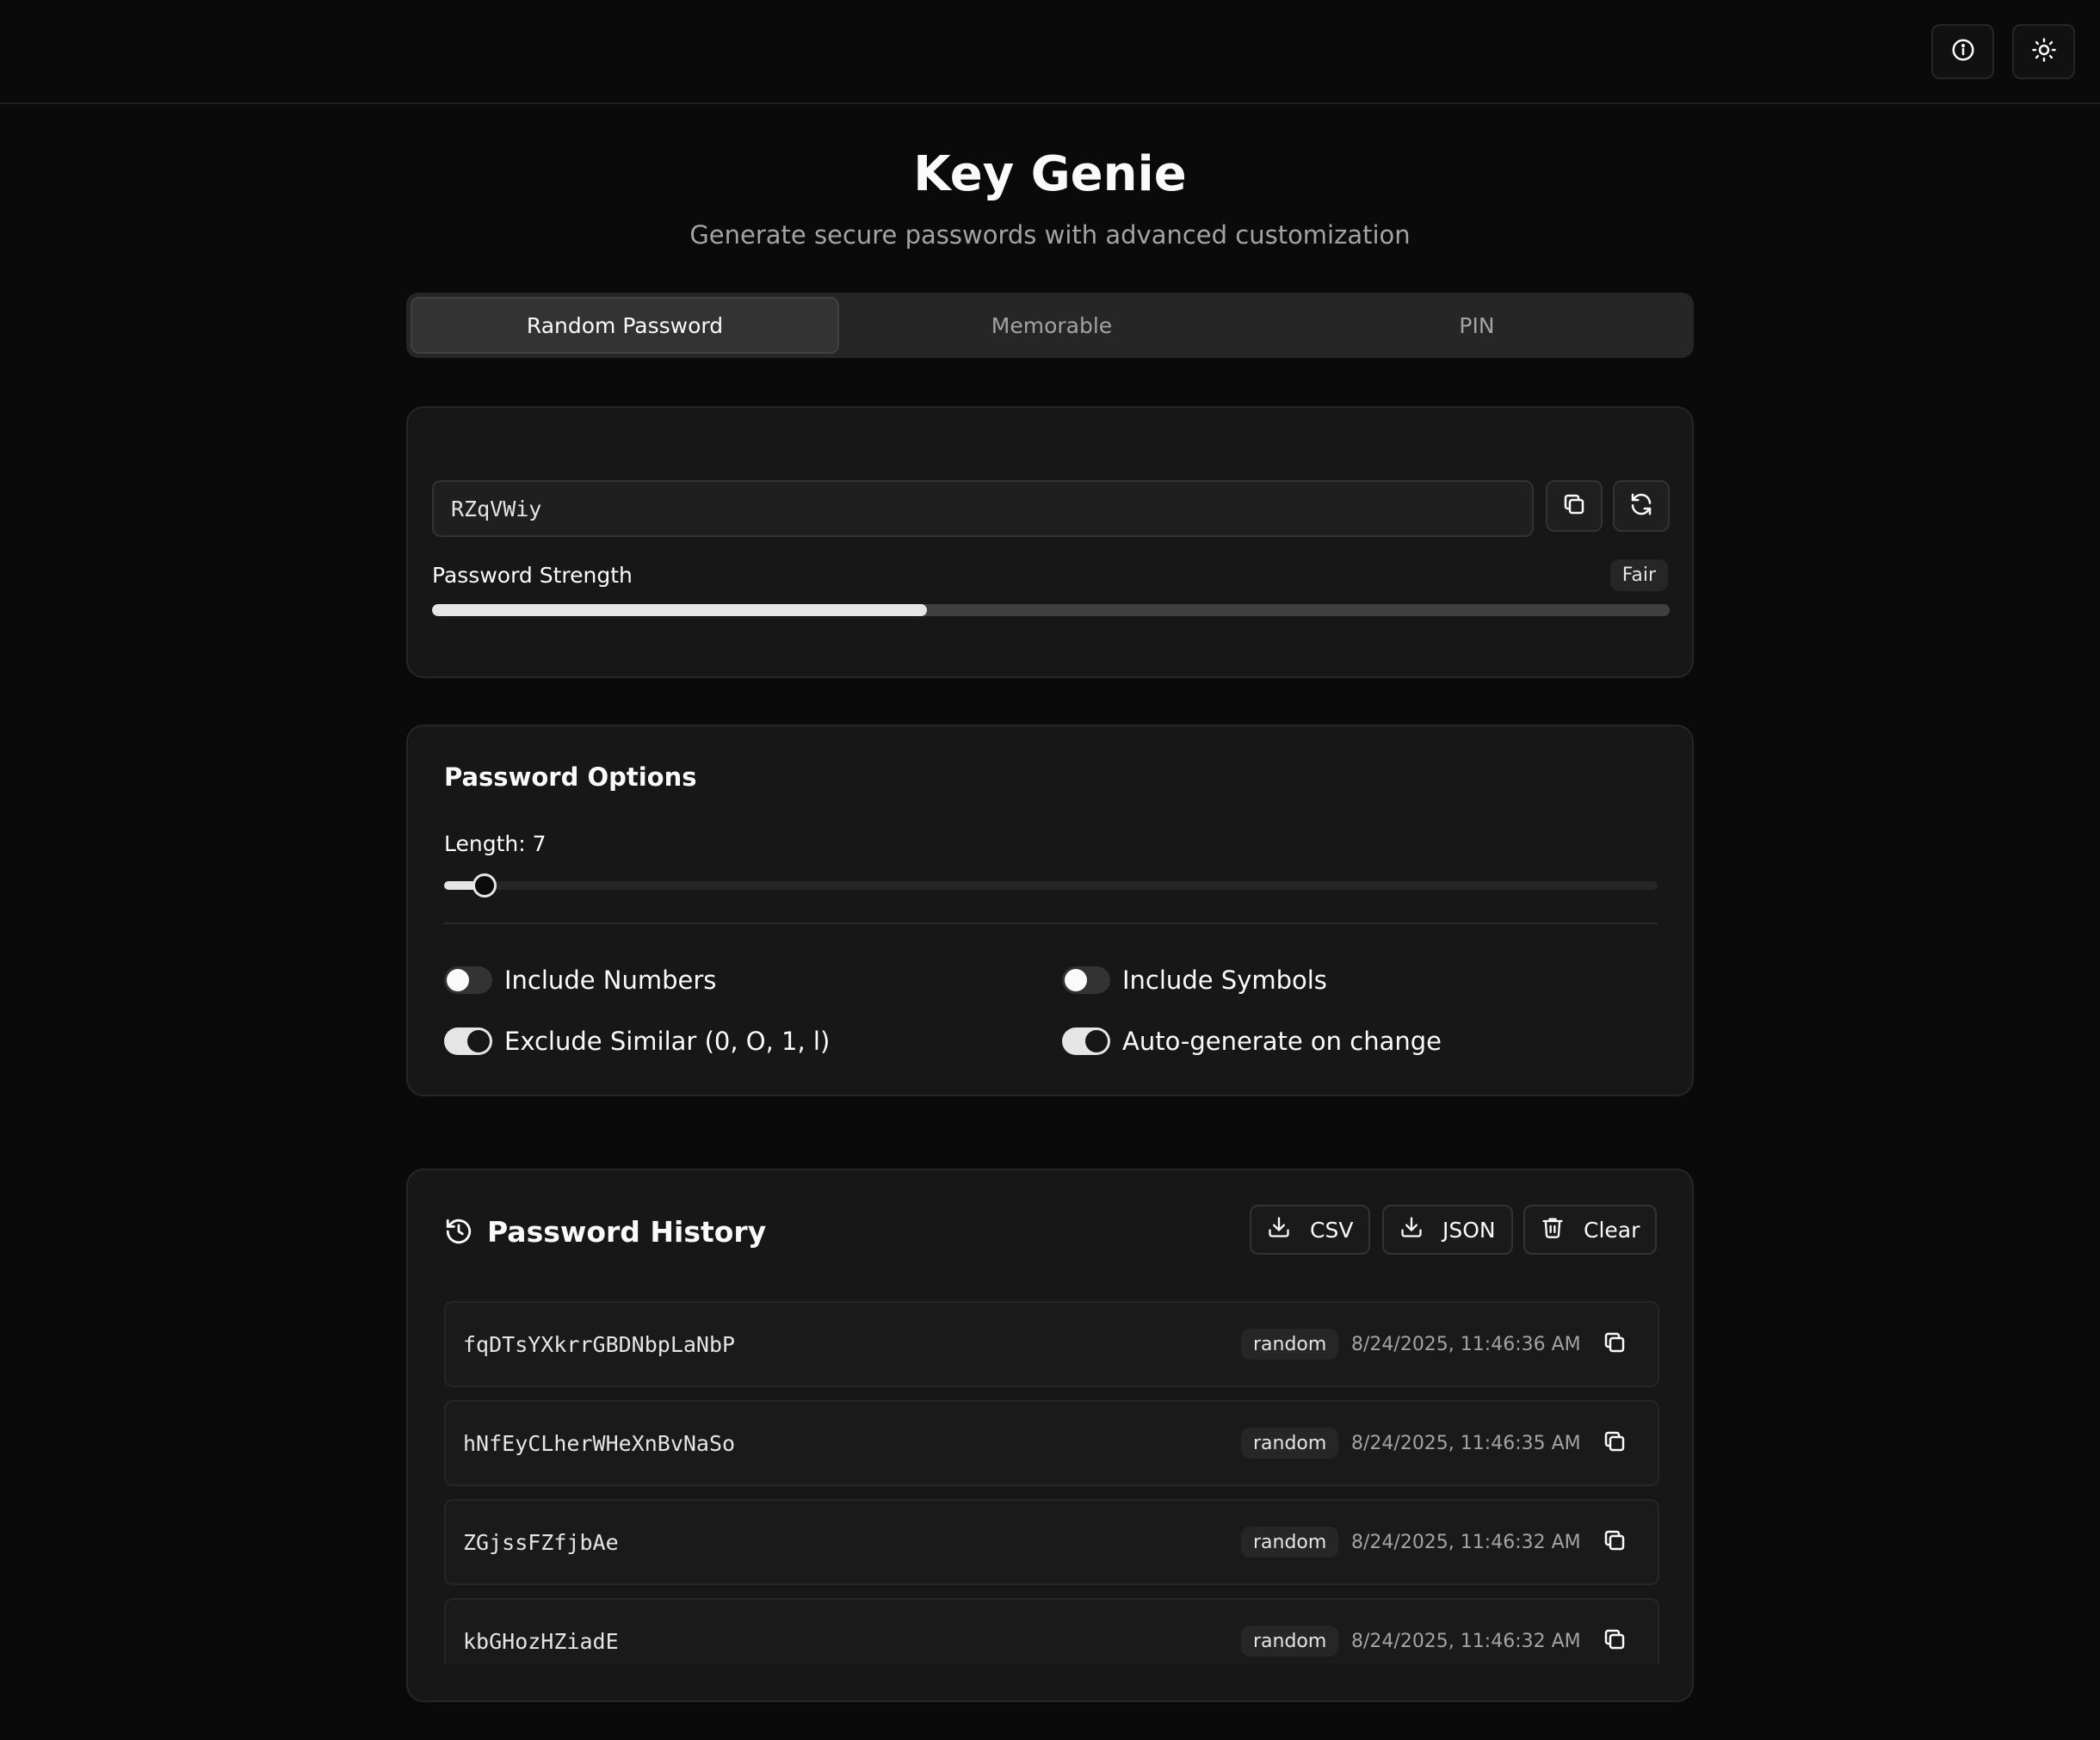  I want to click on top-bar, so click(1050, 52).